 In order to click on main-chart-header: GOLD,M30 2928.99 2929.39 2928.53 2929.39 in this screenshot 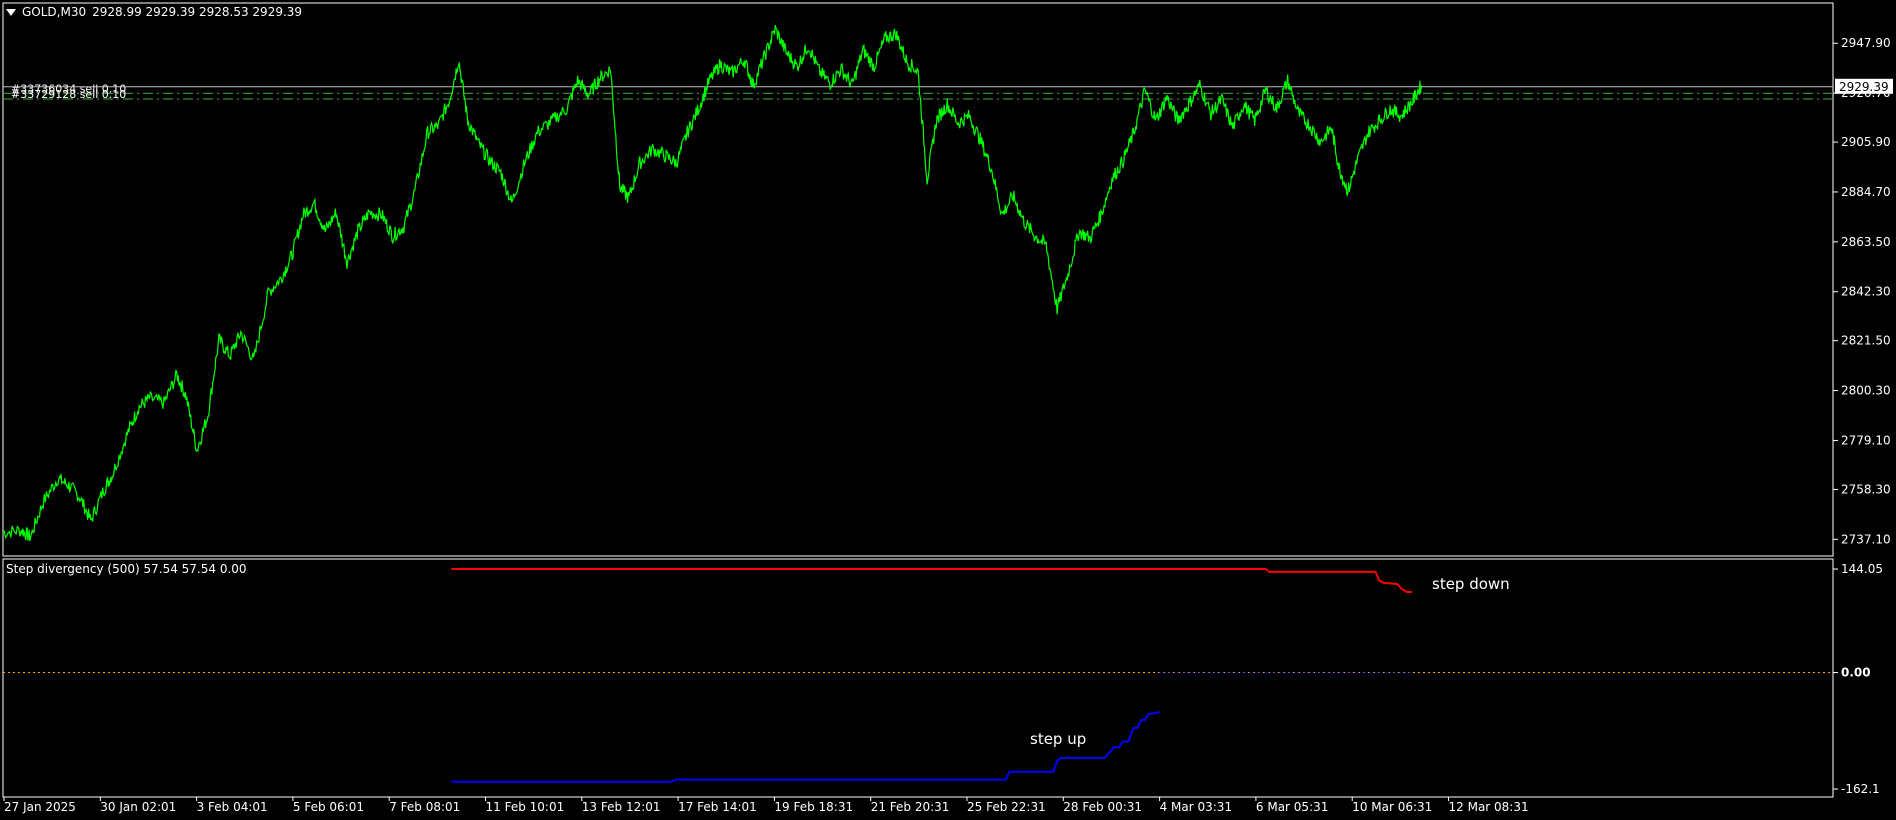, I will do `click(154, 12)`.